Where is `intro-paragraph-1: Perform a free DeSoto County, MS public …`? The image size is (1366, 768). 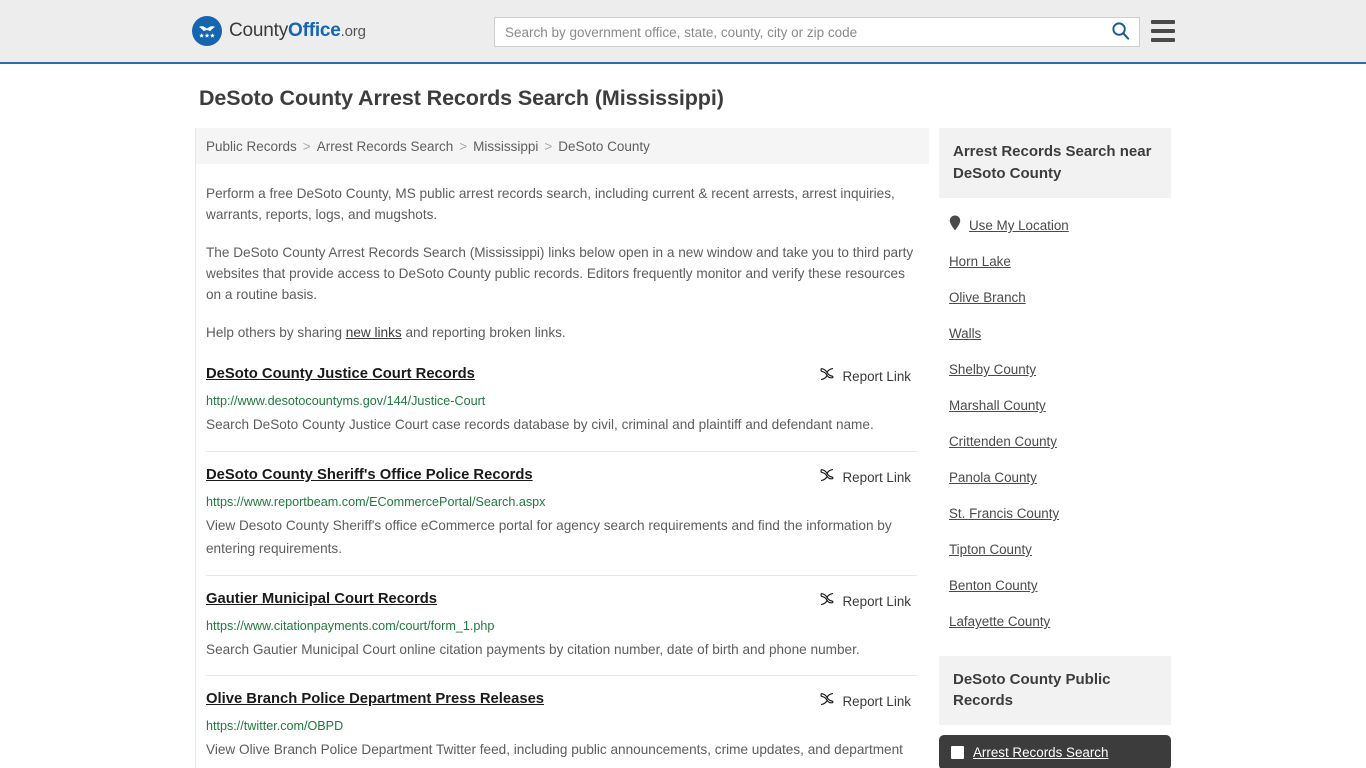
intro-paragraph-1: Perform a free DeSoto County, MS public … is located at coordinates (550, 204).